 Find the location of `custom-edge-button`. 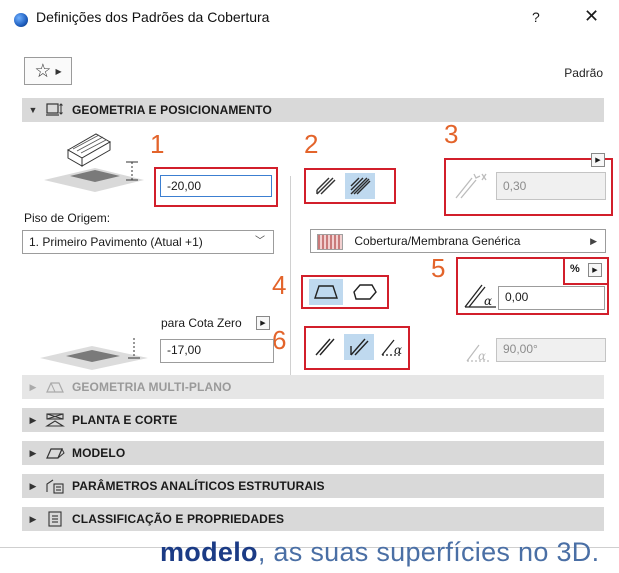

custom-edge-button is located at coordinates (365, 292).